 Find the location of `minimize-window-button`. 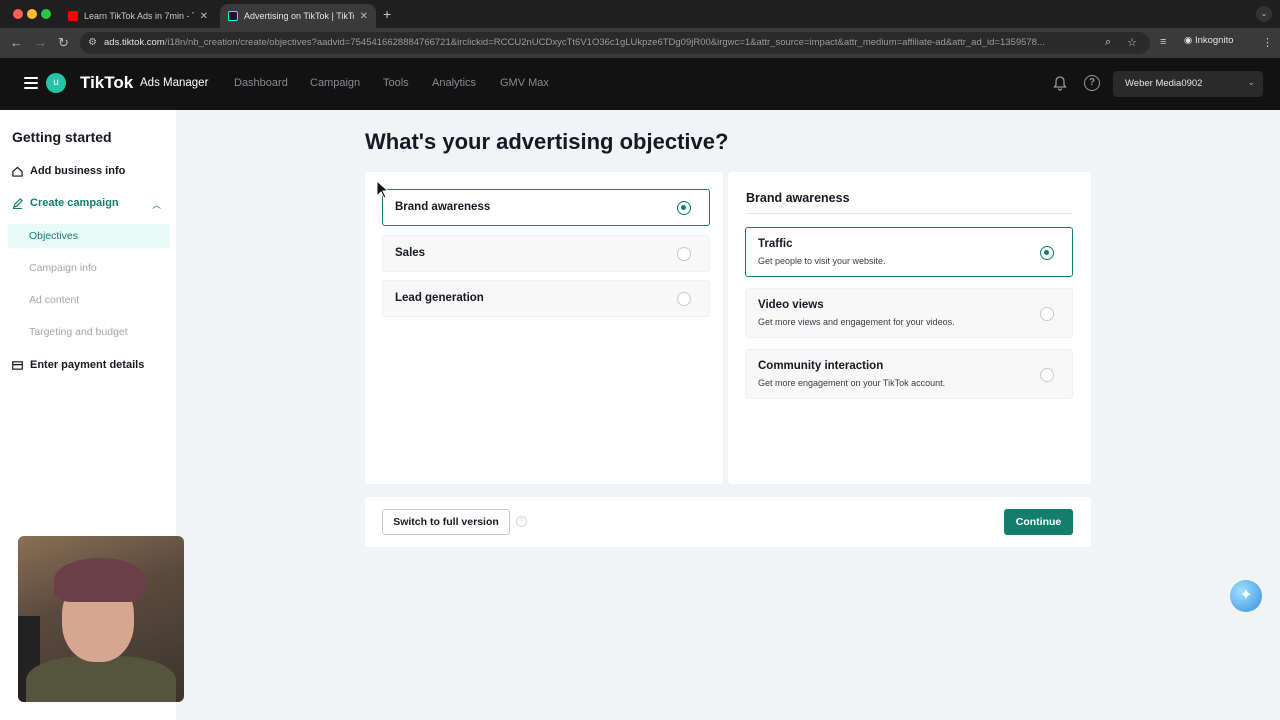

minimize-window-button is located at coordinates (32, 14).